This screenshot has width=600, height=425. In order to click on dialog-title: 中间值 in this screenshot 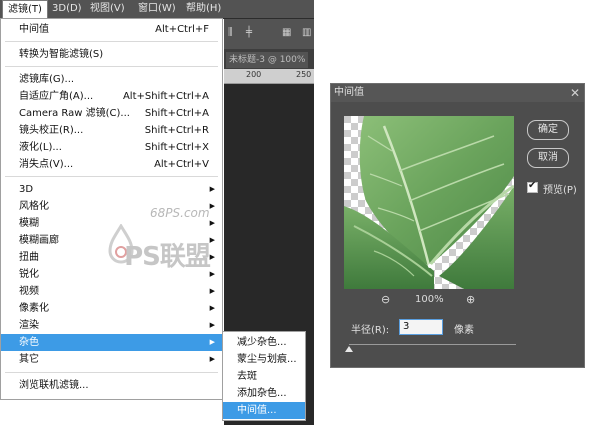, I will do `click(349, 92)`.